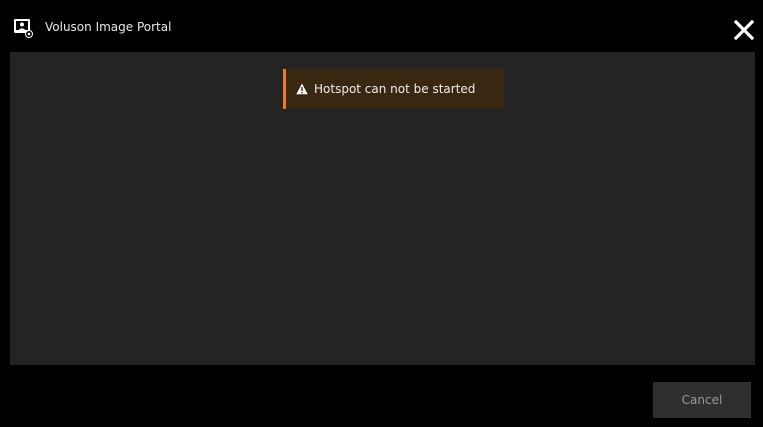  What do you see at coordinates (108, 27) in the screenshot?
I see `app-title: Voluson Image Portal` at bounding box center [108, 27].